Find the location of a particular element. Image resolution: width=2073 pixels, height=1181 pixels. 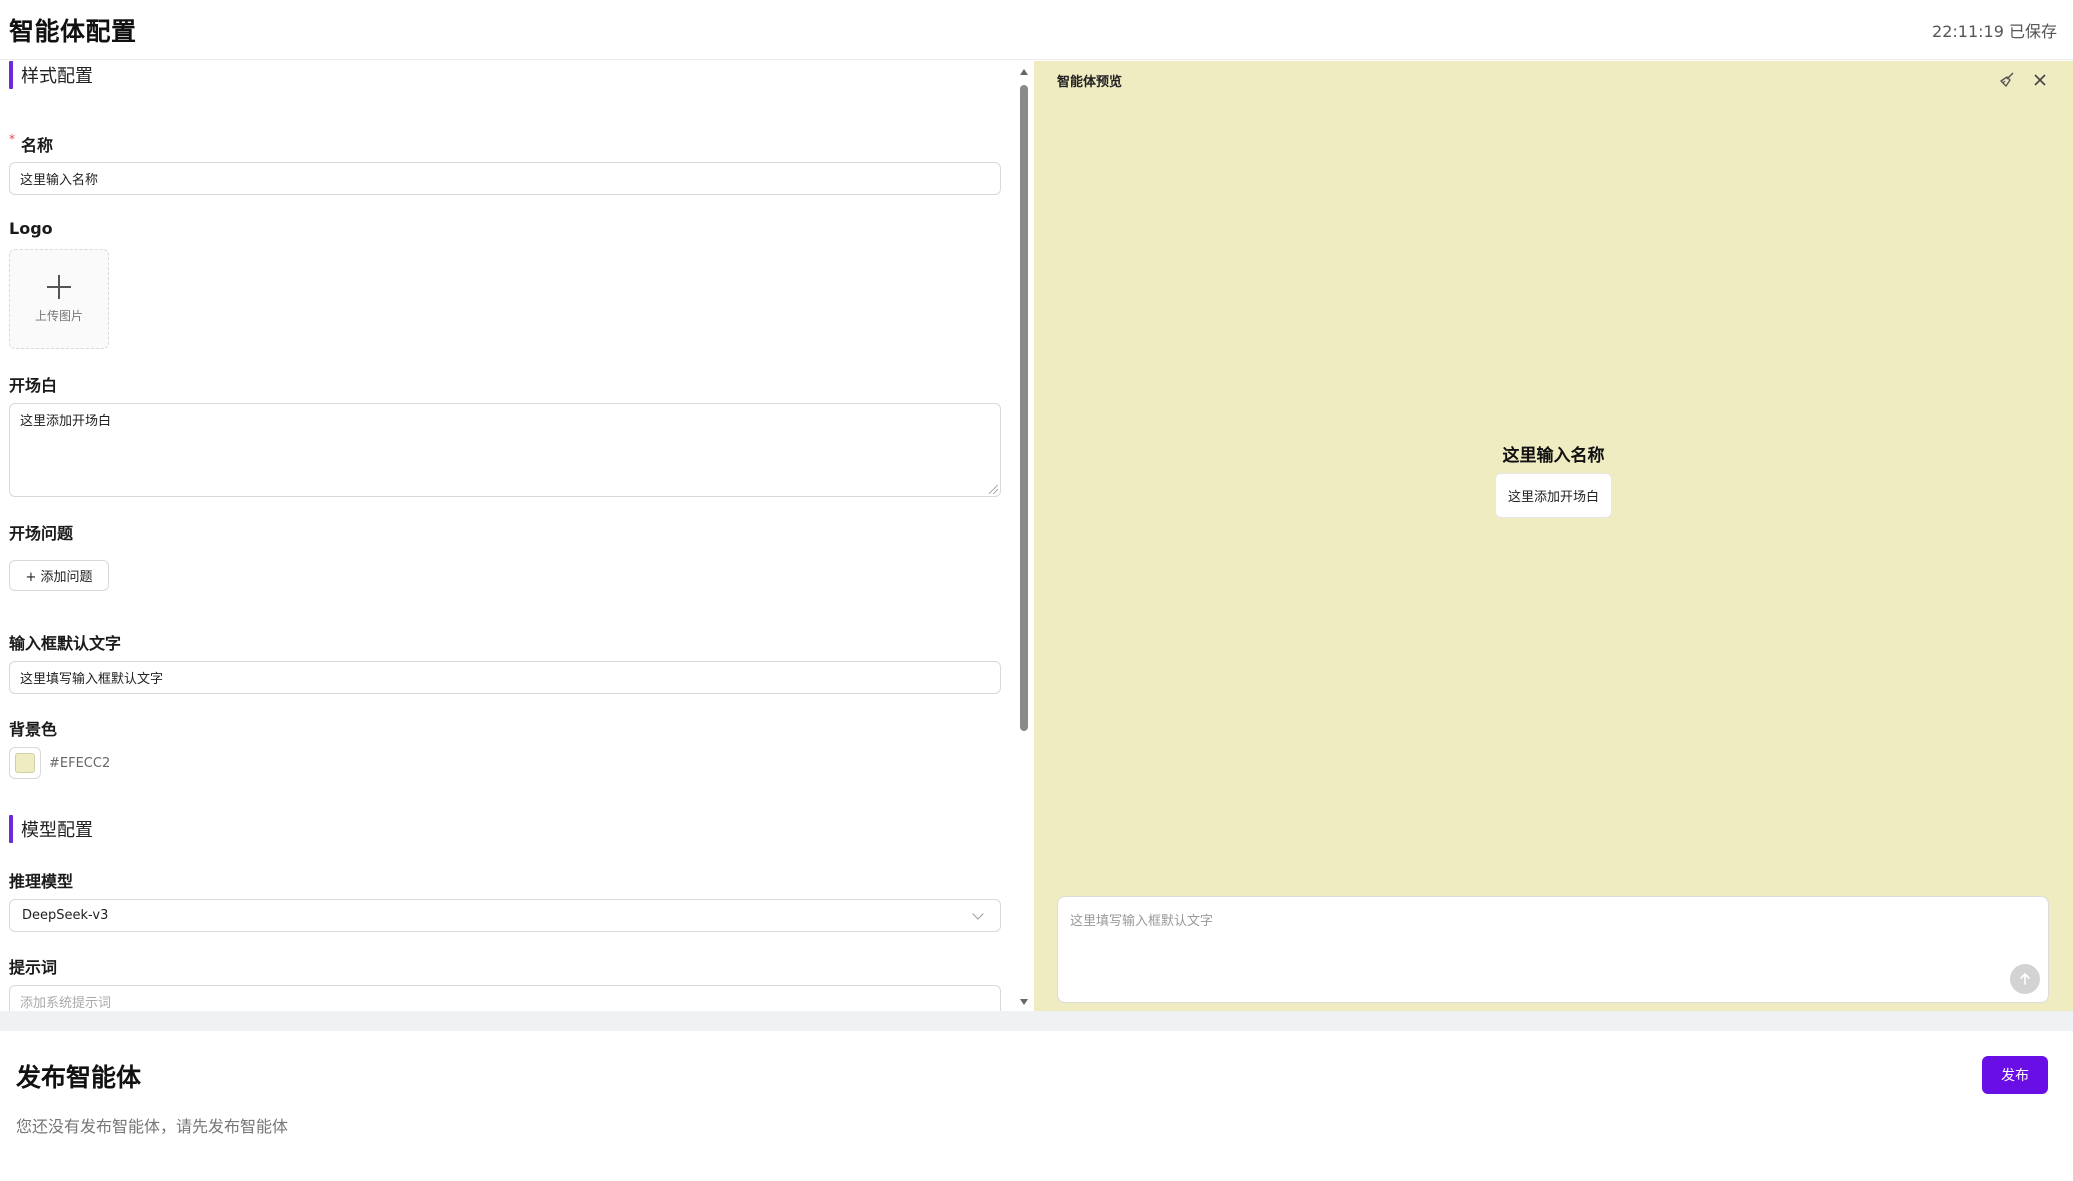

style-section-label: 样式配置 is located at coordinates (57, 76).